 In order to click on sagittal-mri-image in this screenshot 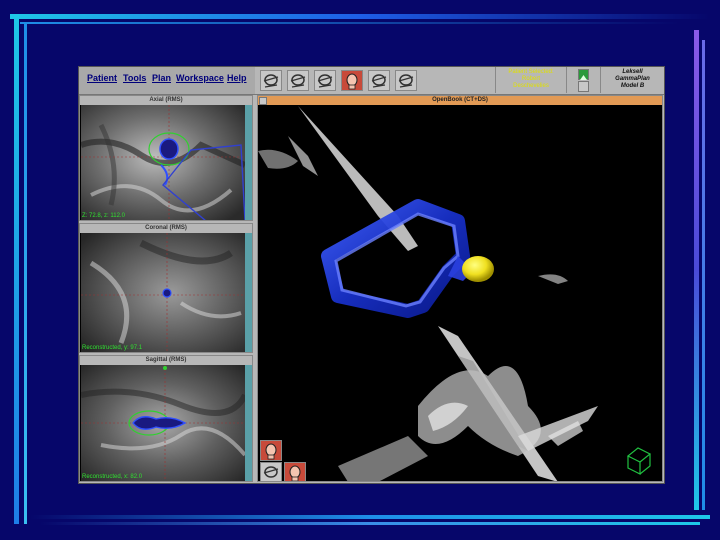, I will do `click(163, 423)`.